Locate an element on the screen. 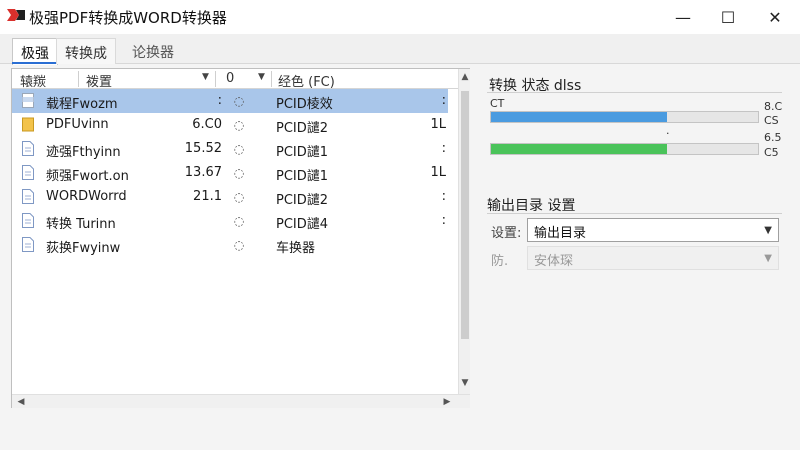 The image size is (800, 450). file-name: 频强Fwort.on is located at coordinates (87, 176).